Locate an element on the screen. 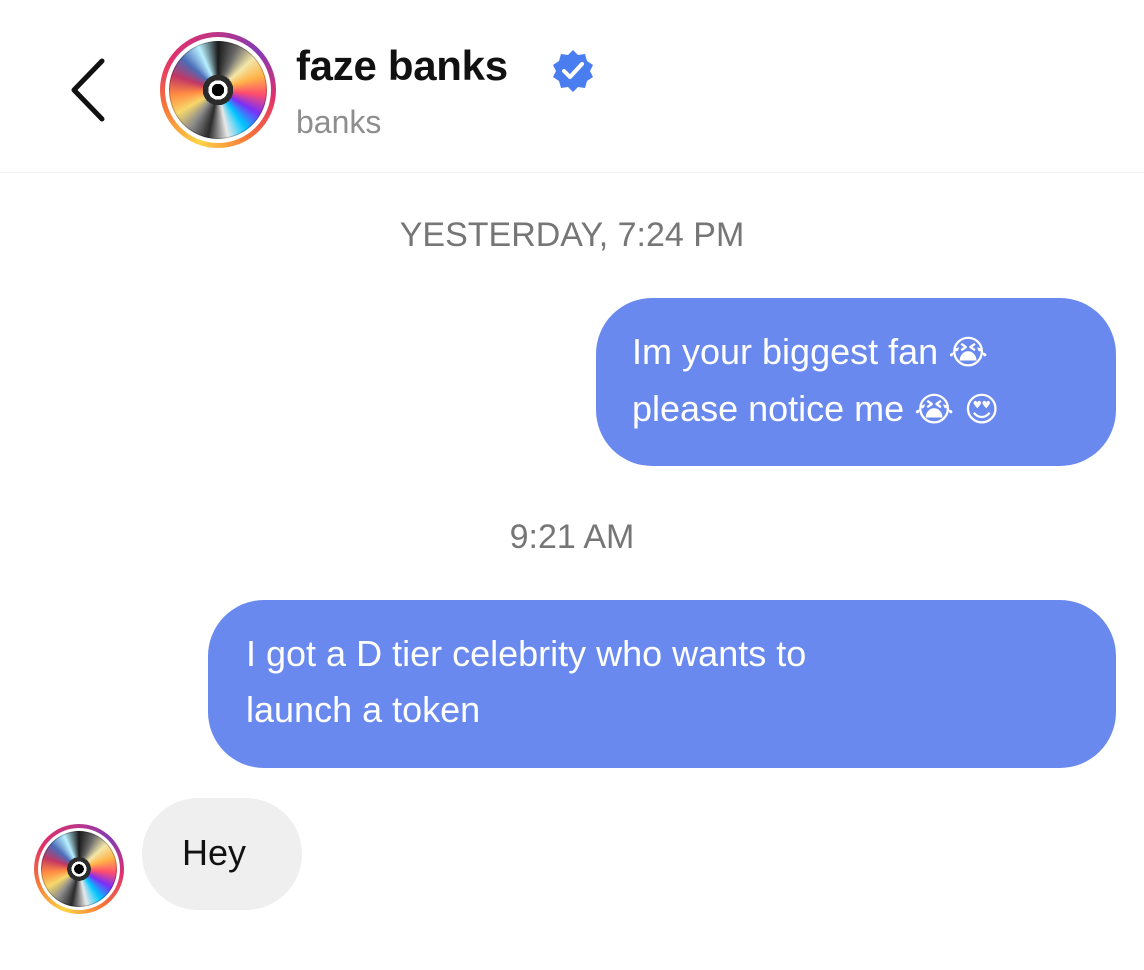  heart-eyes-emoji: 😍 is located at coordinates (981, 410).